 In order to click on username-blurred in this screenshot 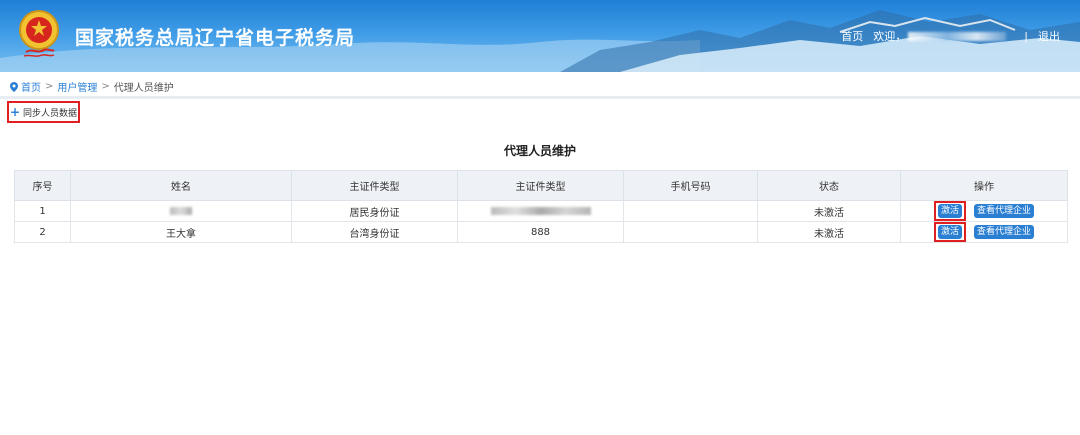, I will do `click(957, 36)`.